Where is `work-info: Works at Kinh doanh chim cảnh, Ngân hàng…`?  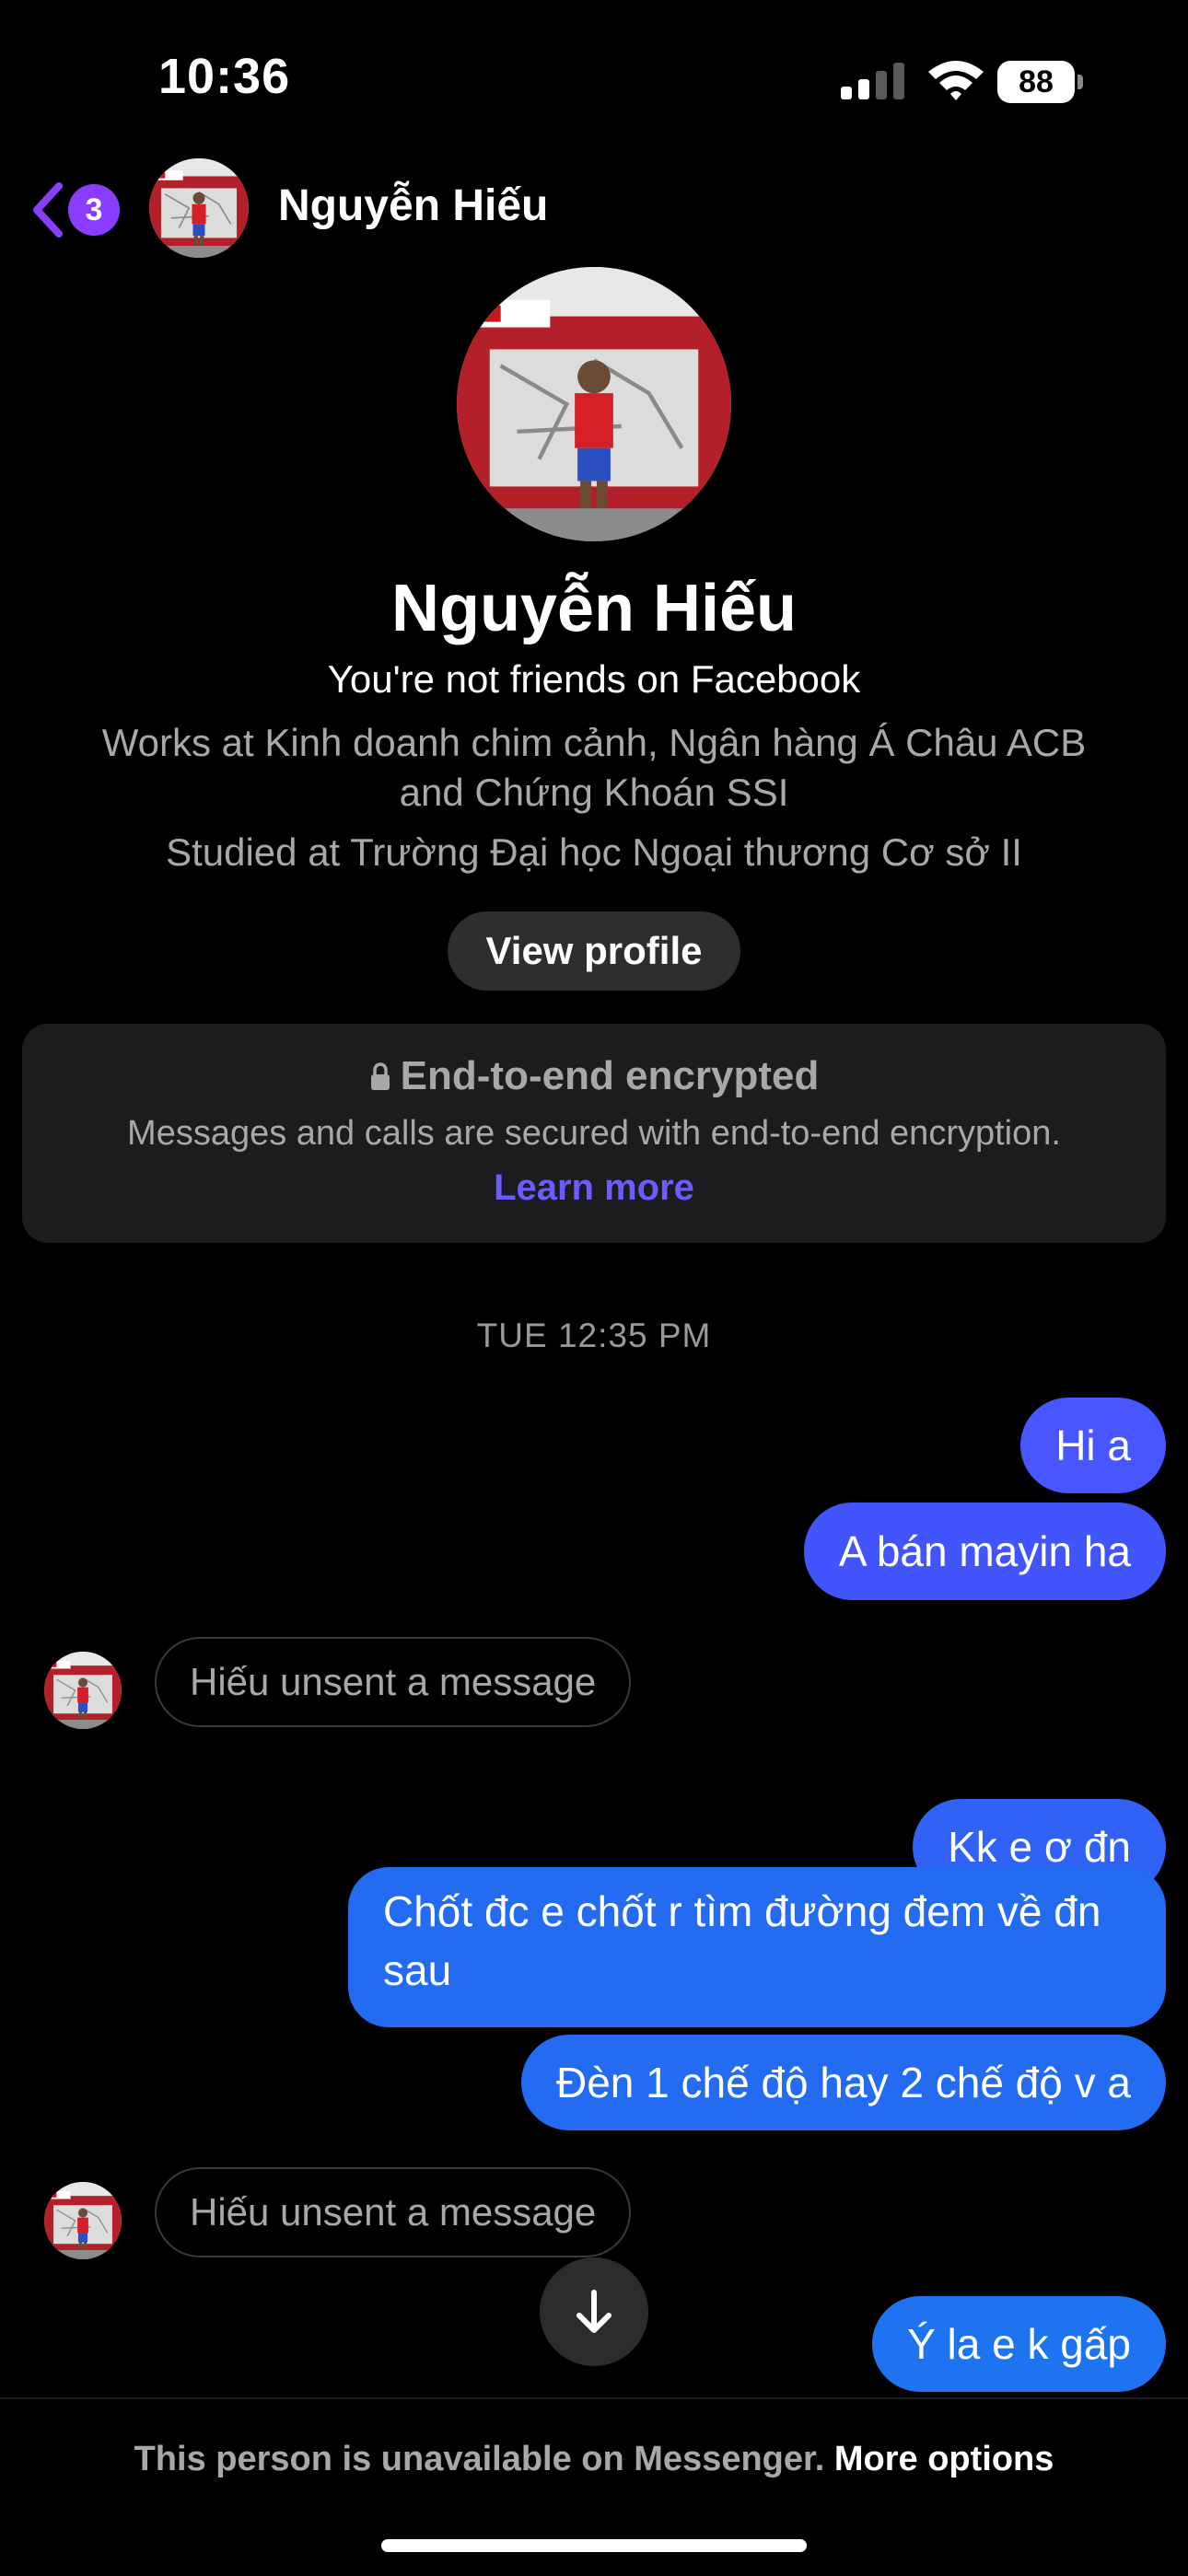 work-info: Works at Kinh doanh chim cảnh, Ngân hàng… is located at coordinates (594, 767).